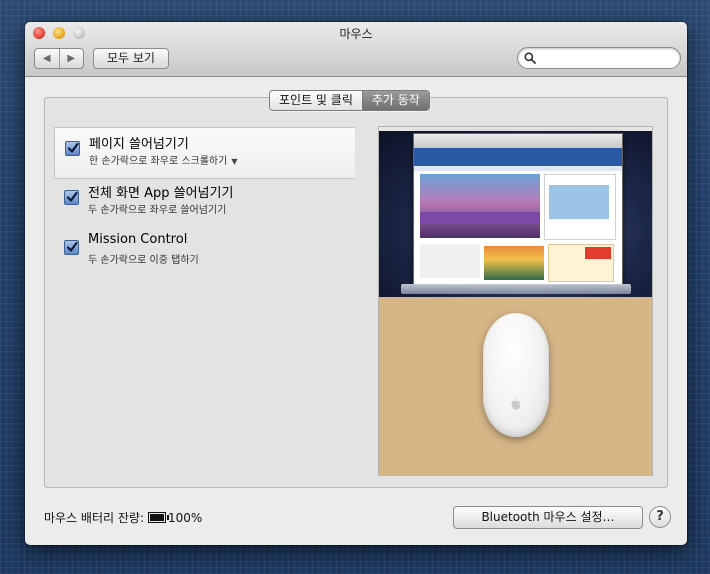 Image resolution: width=710 pixels, height=574 pixels. I want to click on gesture-title: 전체 화면 App 쓸어넘기기, so click(161, 193).